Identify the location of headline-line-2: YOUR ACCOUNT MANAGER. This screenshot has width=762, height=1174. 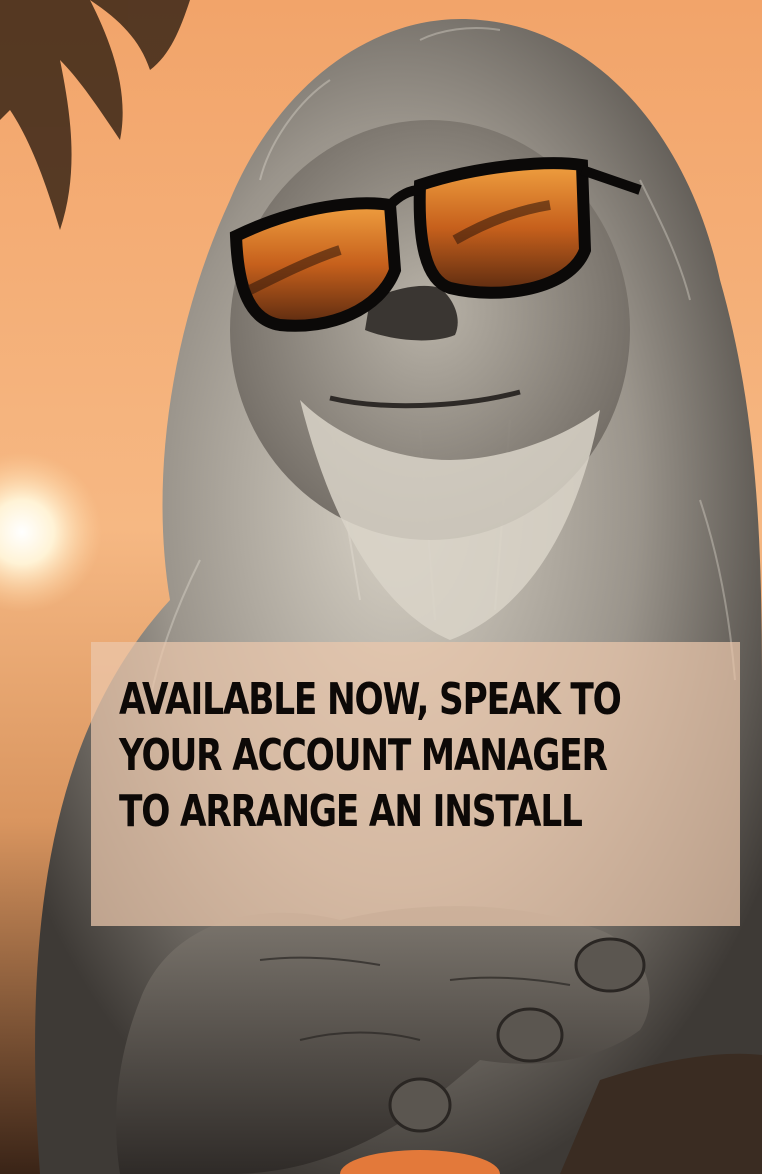
(363, 755).